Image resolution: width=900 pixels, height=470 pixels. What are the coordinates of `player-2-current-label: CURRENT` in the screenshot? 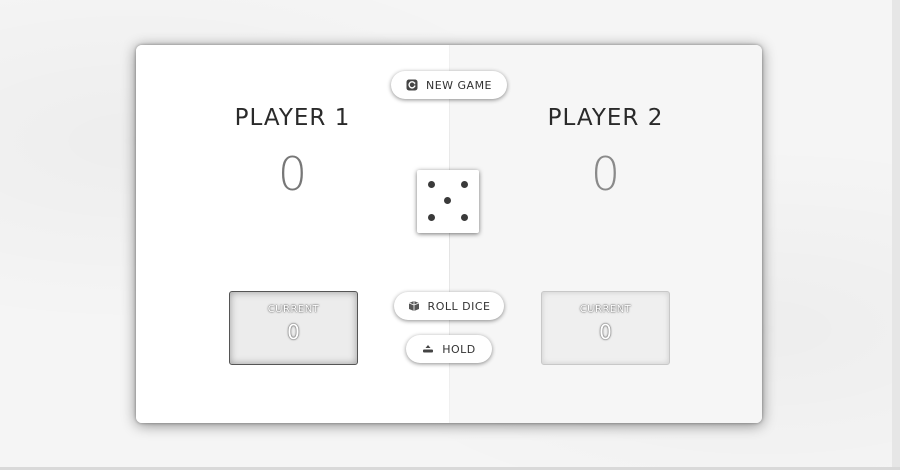 It's located at (605, 309).